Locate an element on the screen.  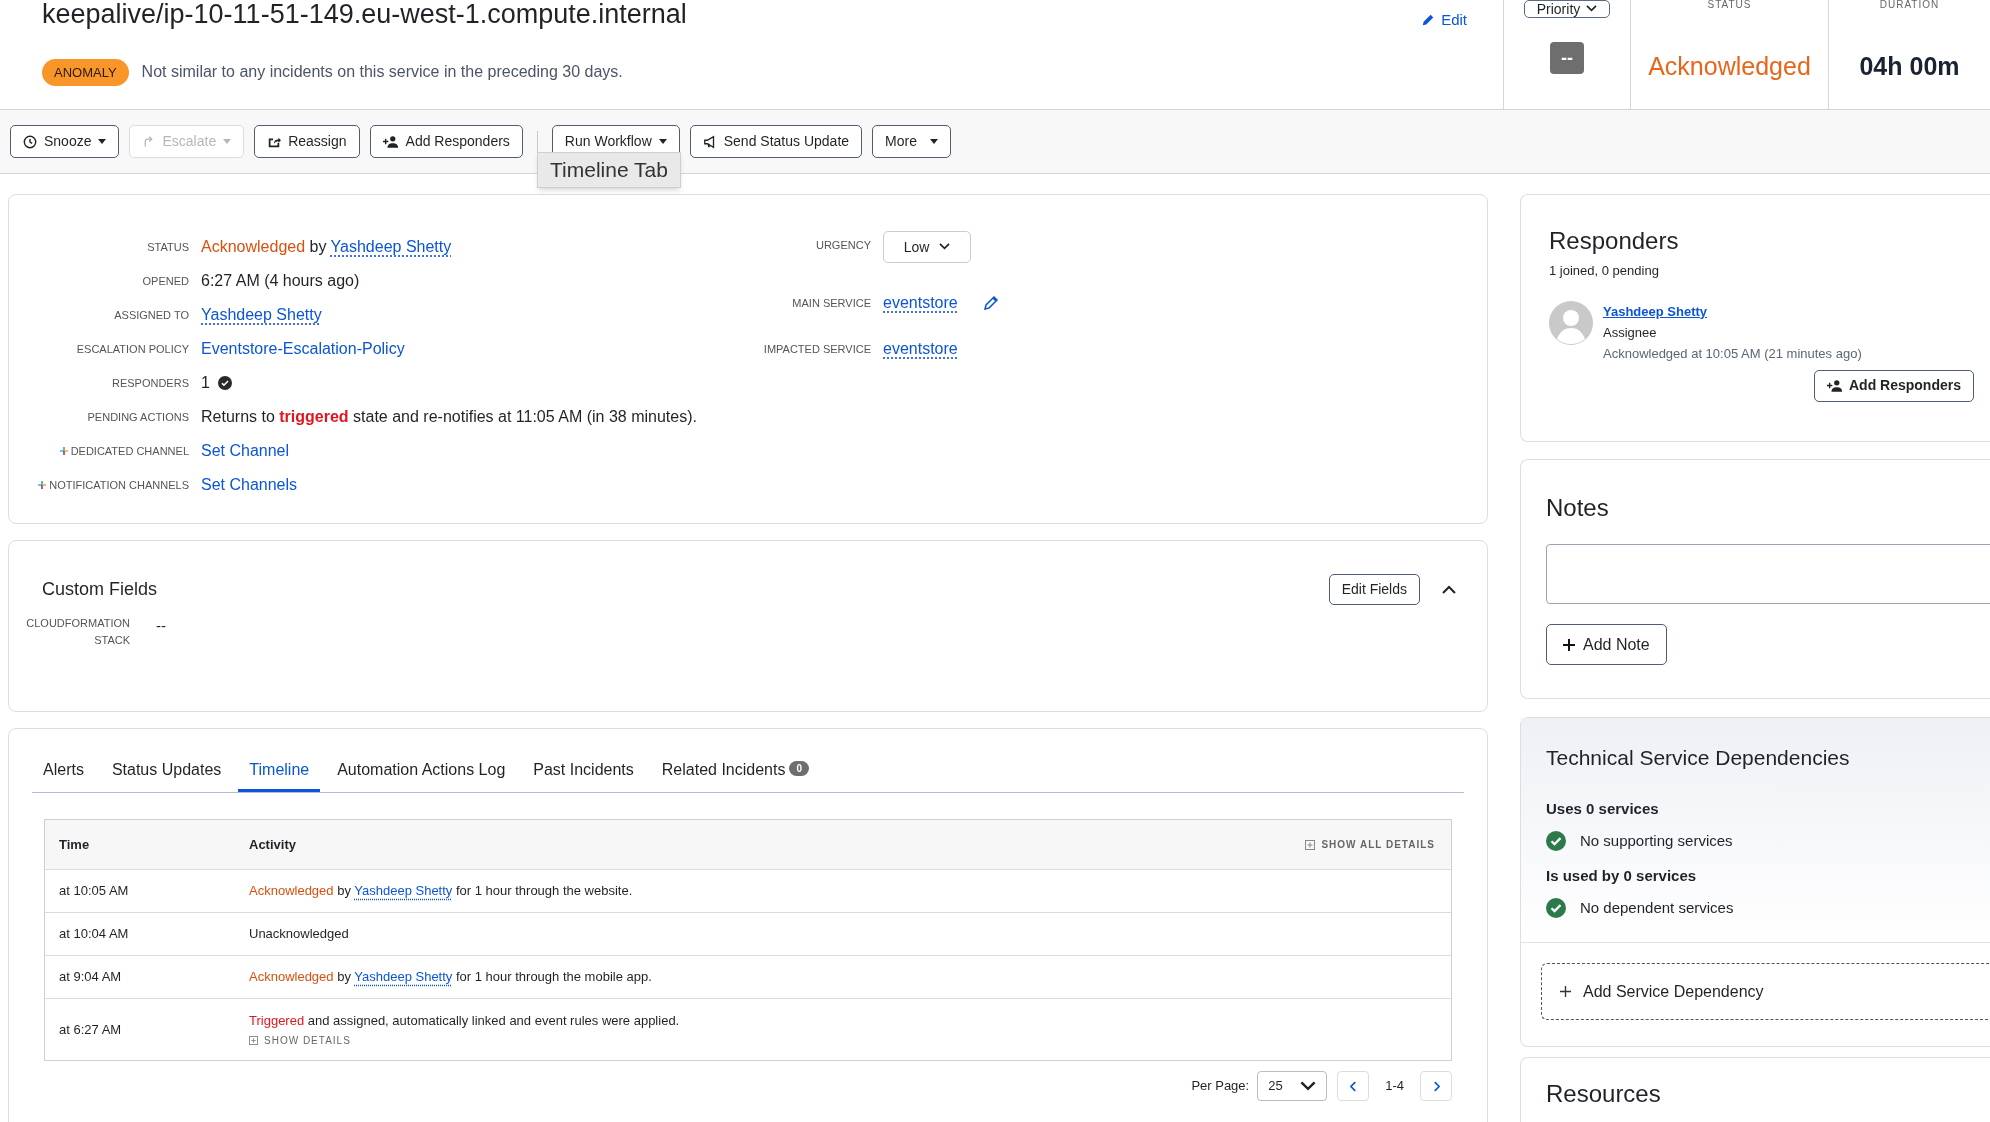
field-value: Returns to triggered state and re-notifies at 11:05 AM (in 38 minutes). is located at coordinates (449, 417).